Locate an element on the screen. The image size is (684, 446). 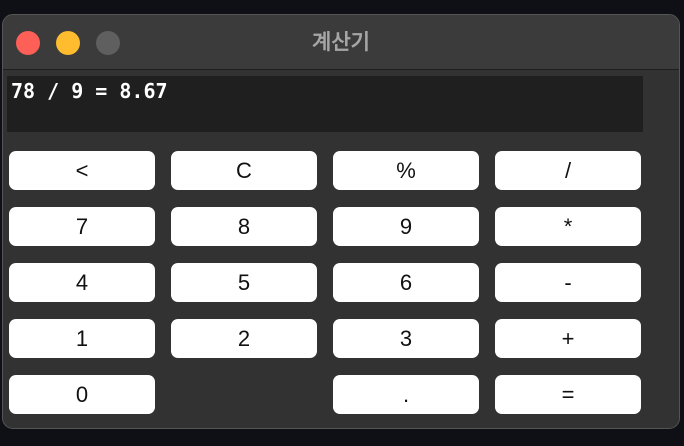
key-decimal-button: . is located at coordinates (406, 394).